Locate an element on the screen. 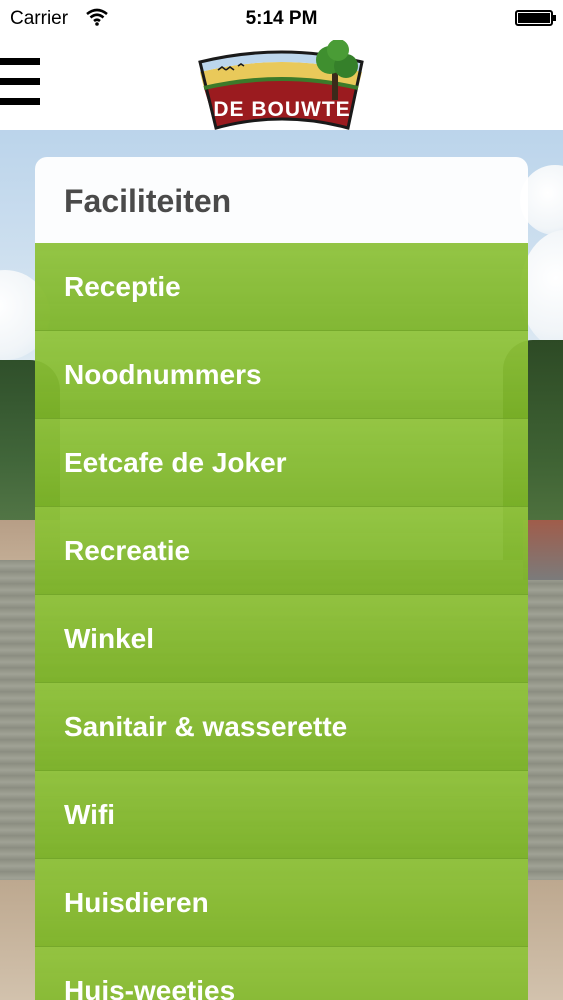  menu-item-receptie: Receptie is located at coordinates (281, 287).